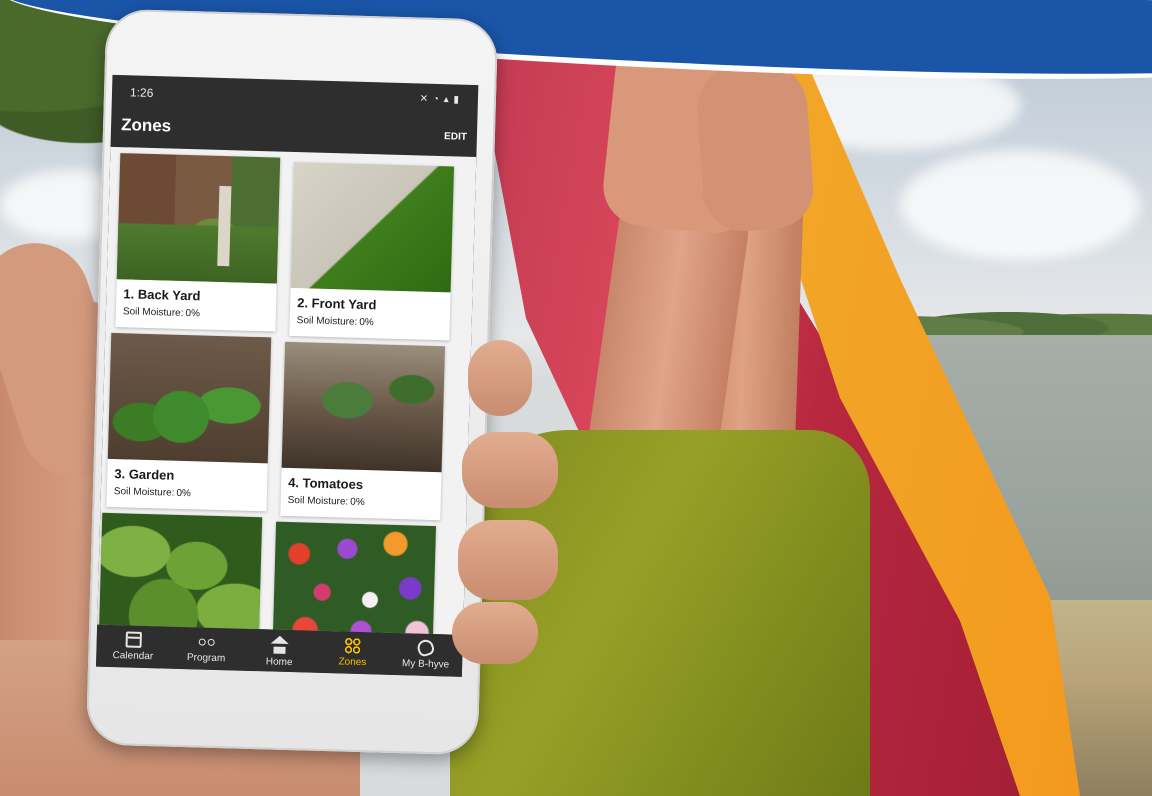 Image resolution: width=1152 pixels, height=796 pixels. I want to click on foot, so click(755, 145).